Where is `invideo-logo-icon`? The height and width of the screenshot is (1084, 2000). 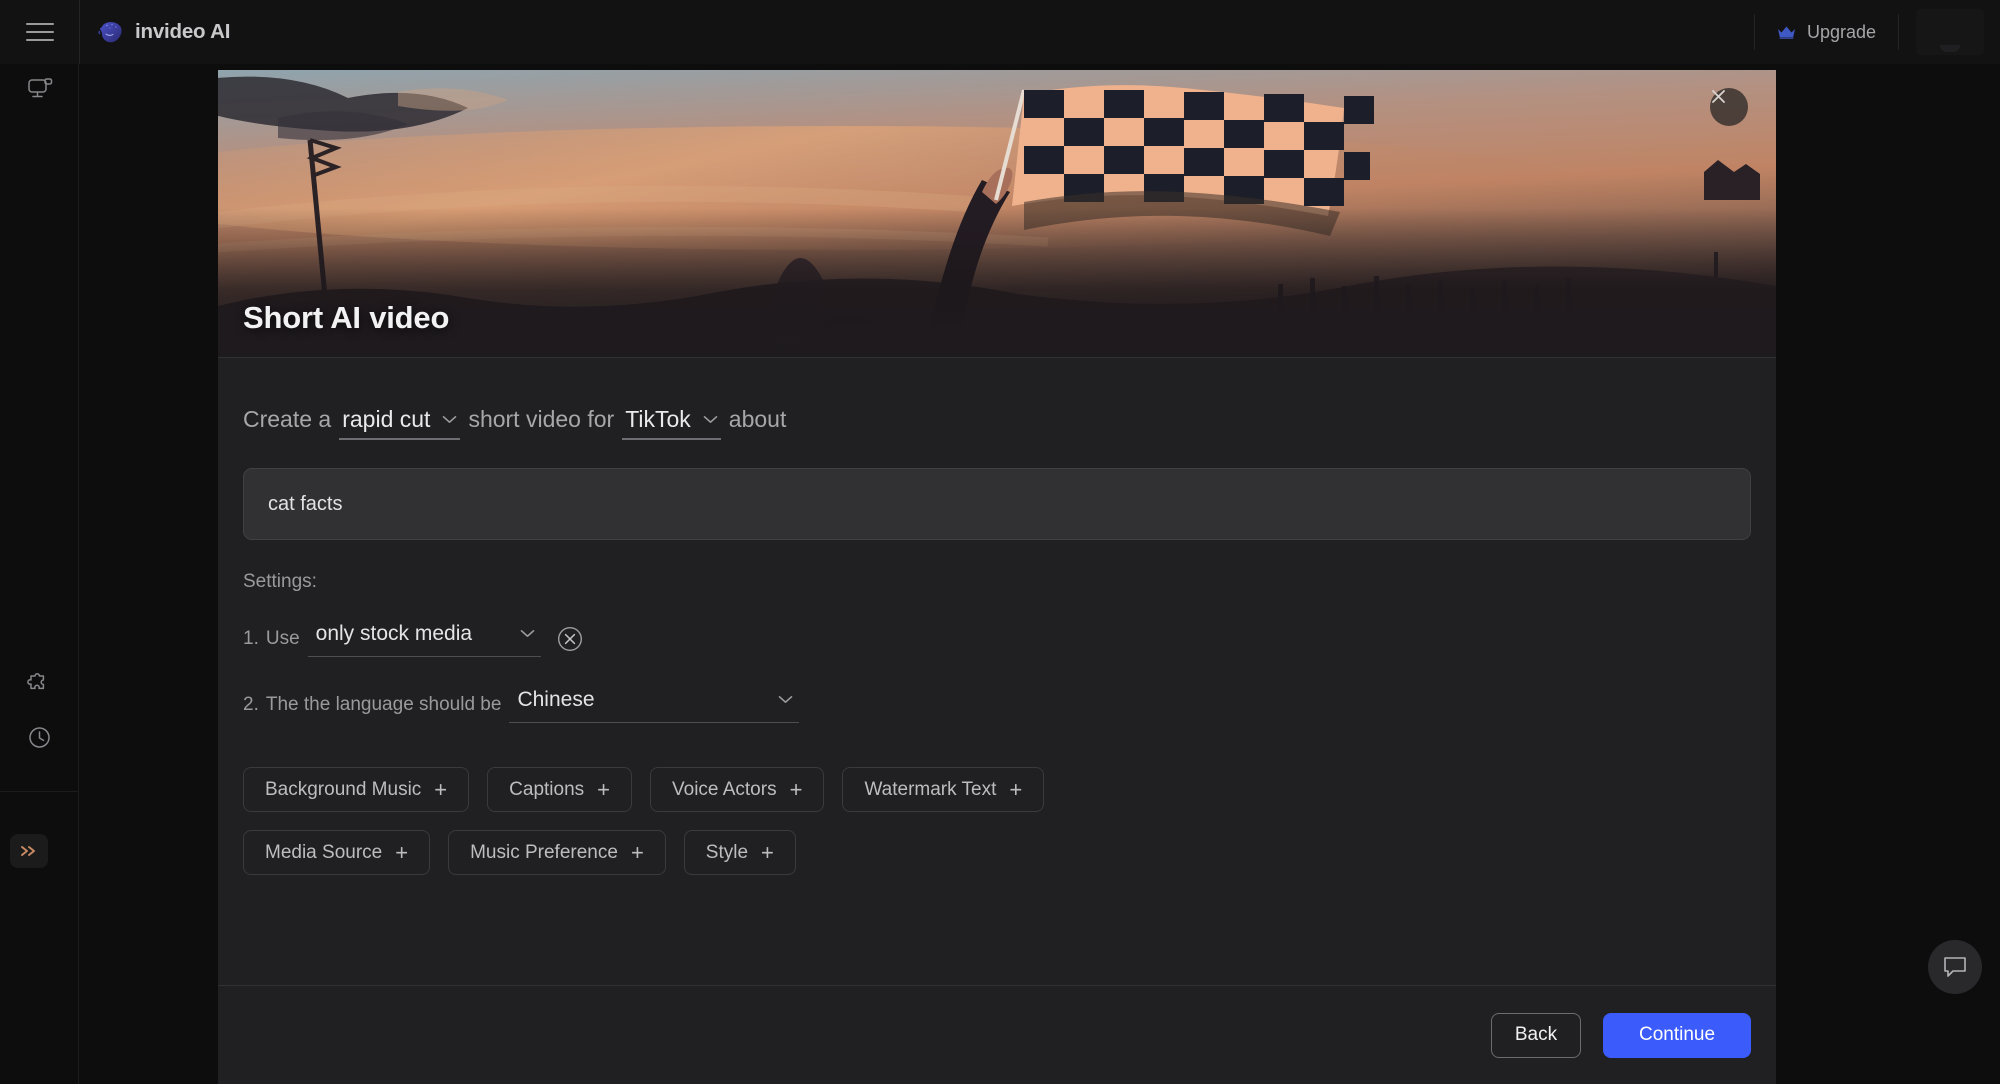 invideo-logo-icon is located at coordinates (110, 32).